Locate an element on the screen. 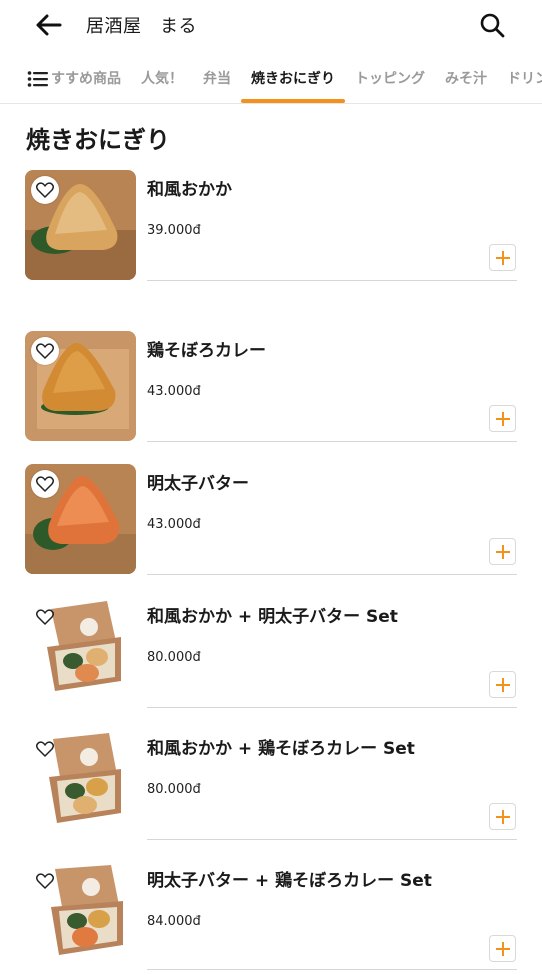 The width and height of the screenshot is (542, 980). search-button is located at coordinates (492, 25).